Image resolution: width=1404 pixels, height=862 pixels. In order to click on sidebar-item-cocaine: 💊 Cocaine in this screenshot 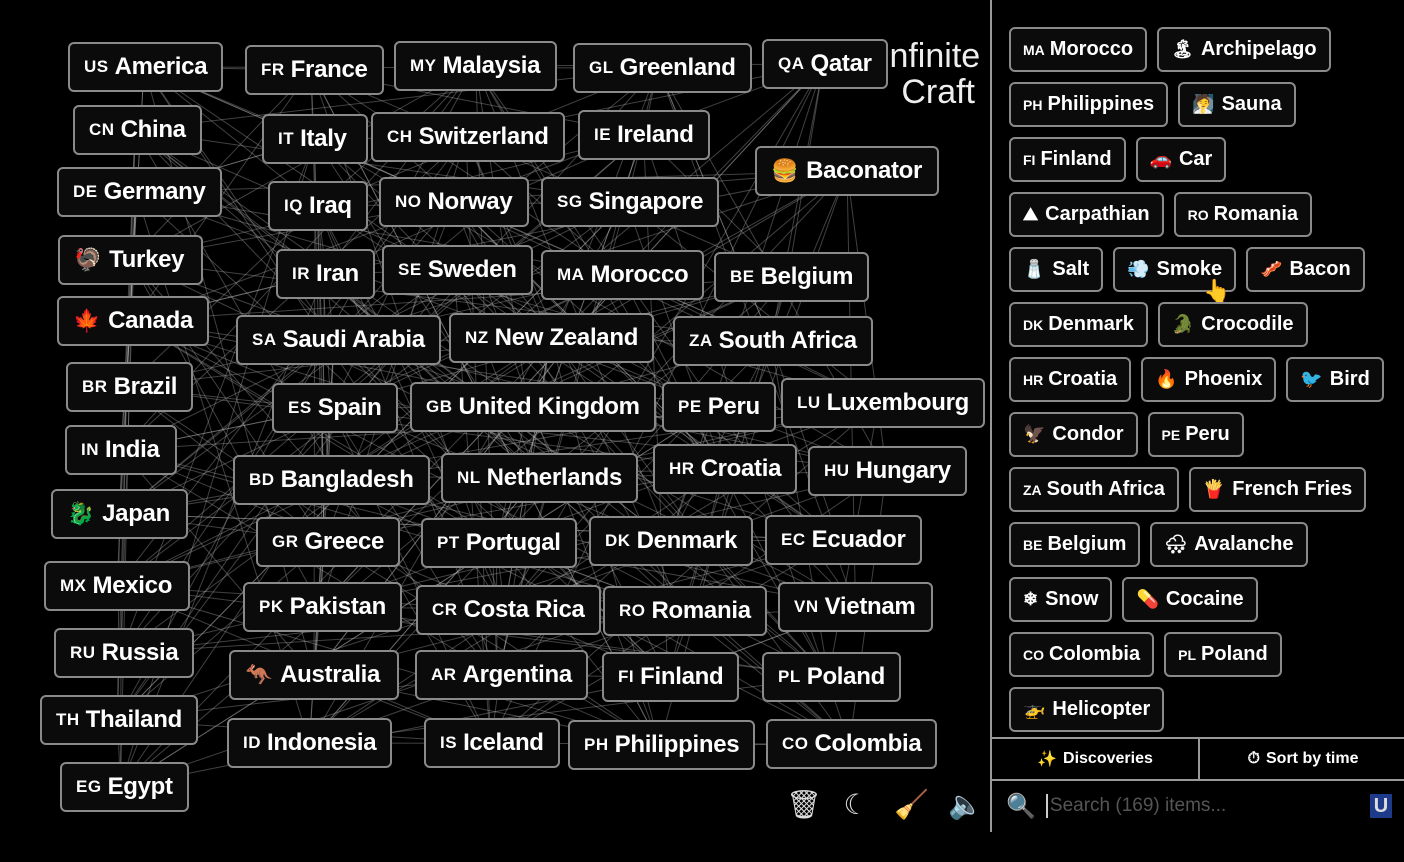, I will do `click(1190, 599)`.